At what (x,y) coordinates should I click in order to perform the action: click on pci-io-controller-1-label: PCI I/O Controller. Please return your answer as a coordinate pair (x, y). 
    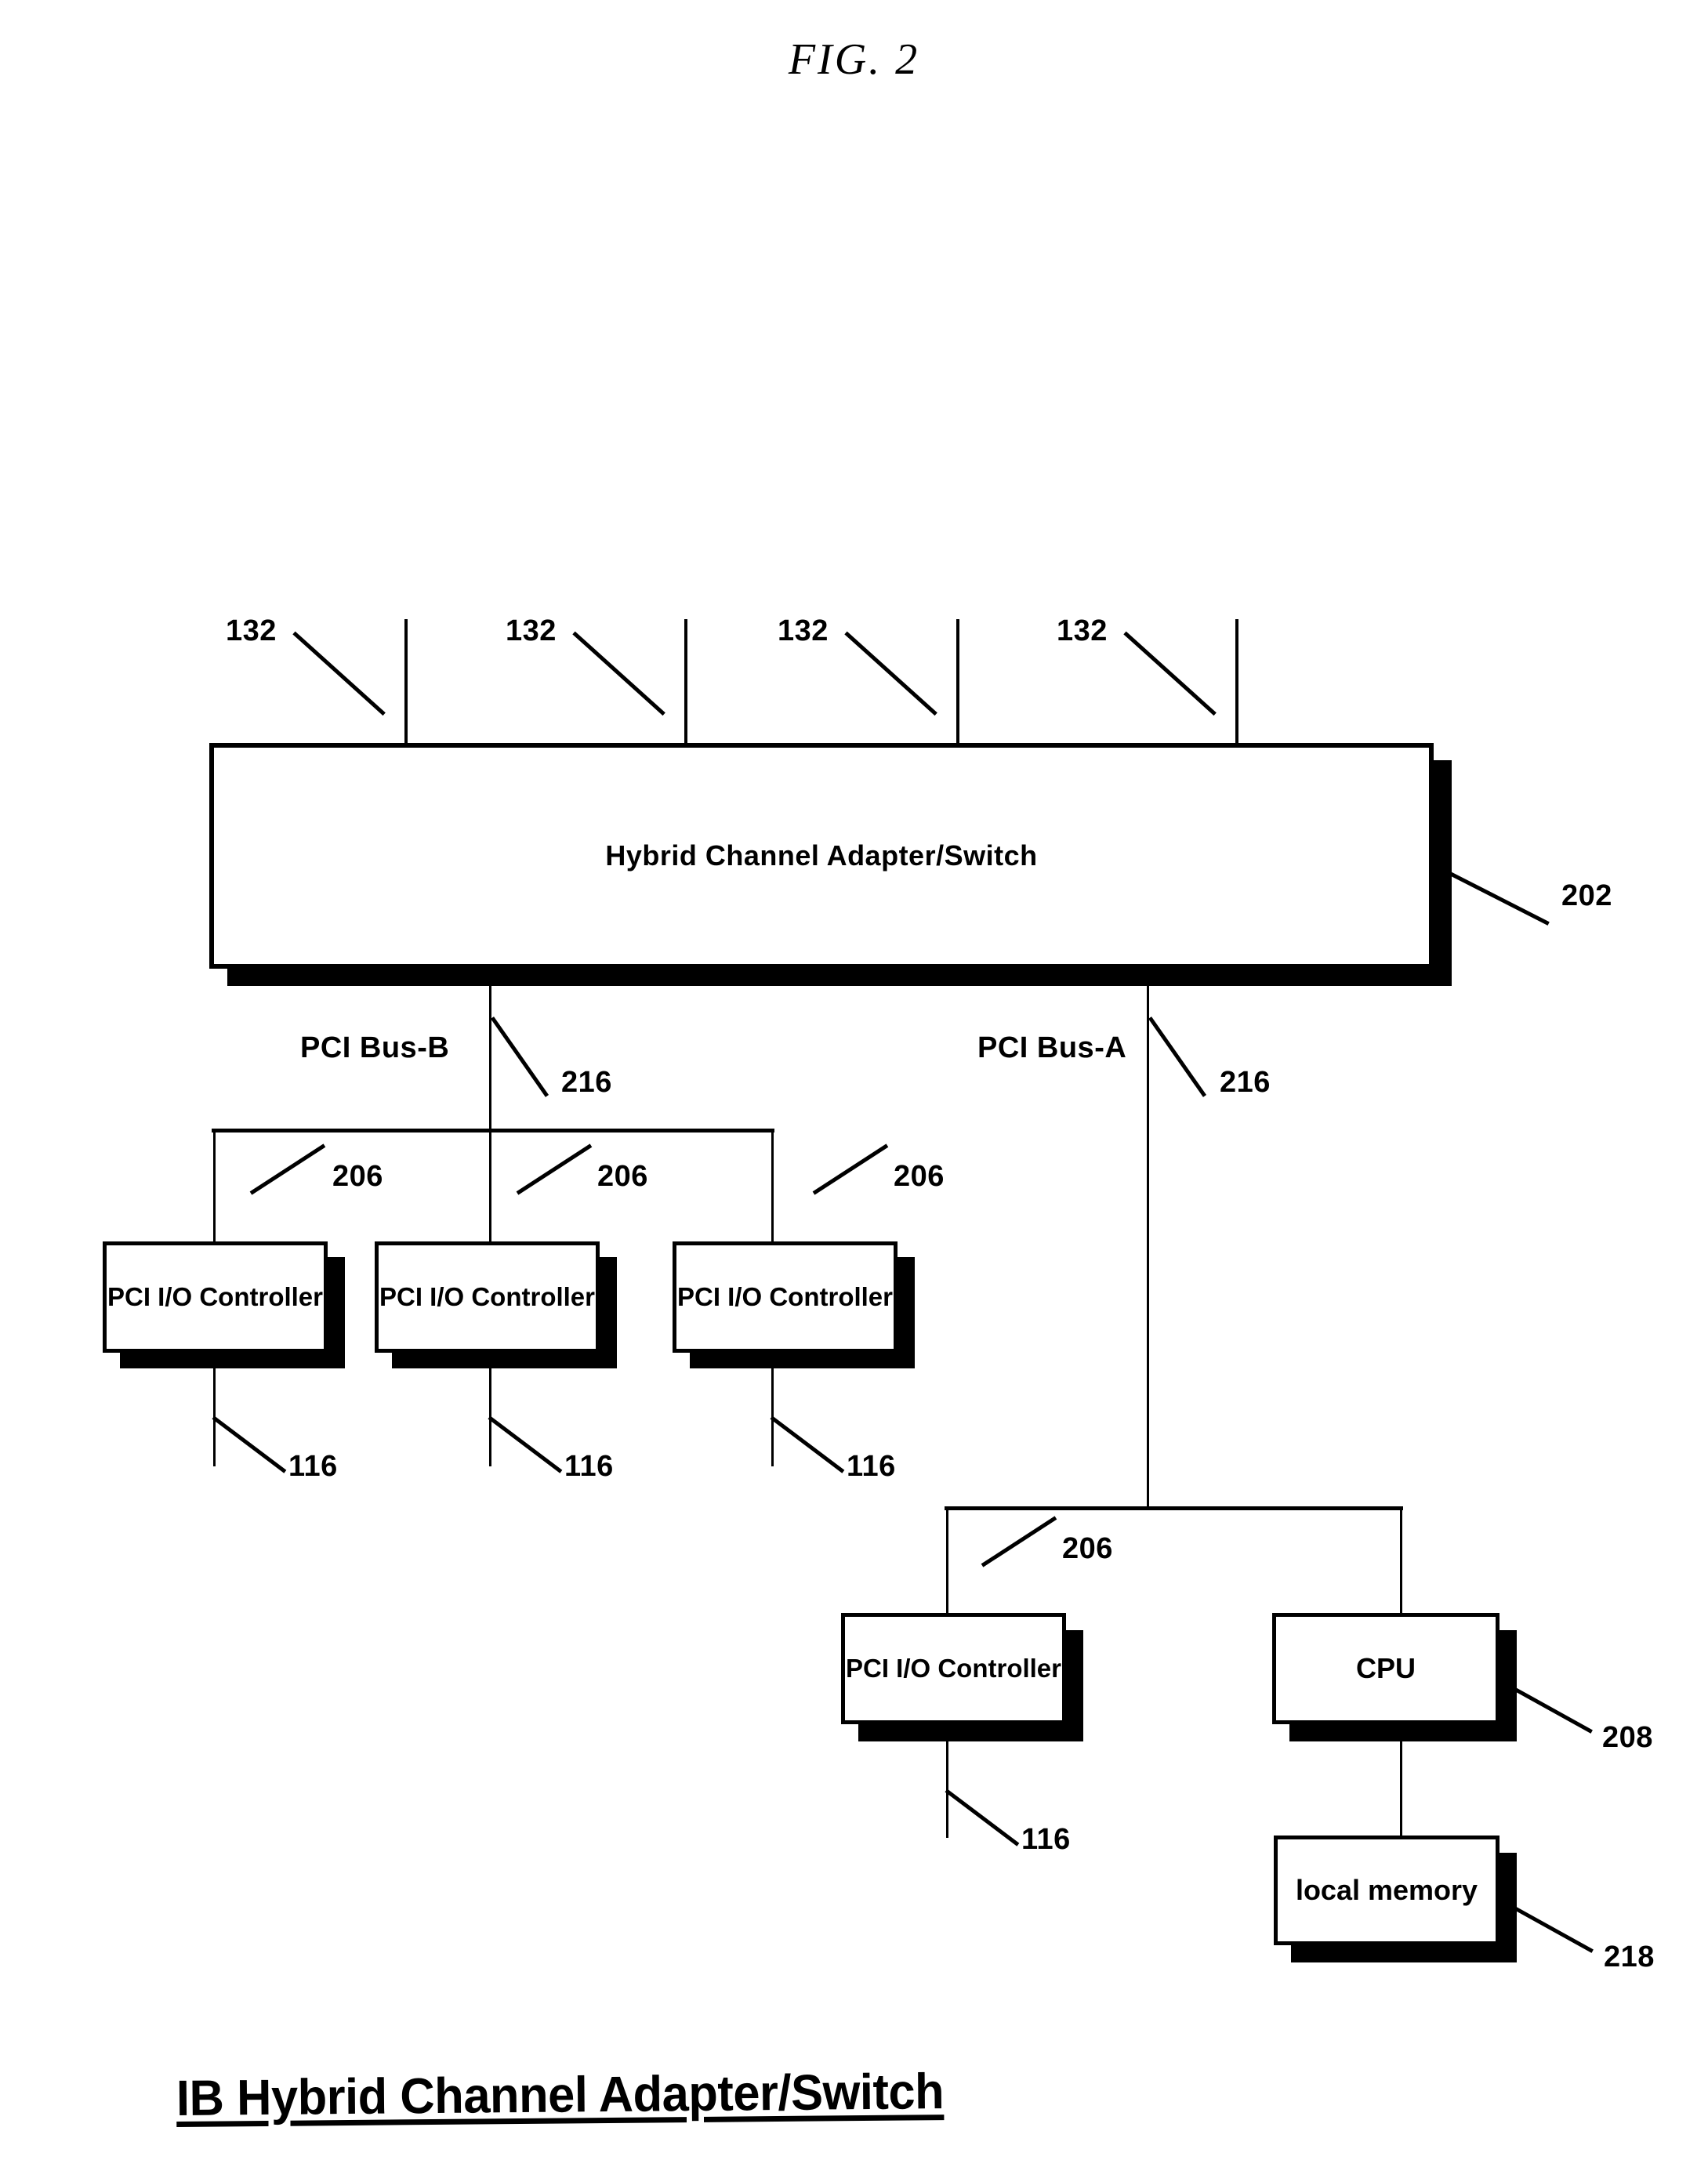
    Looking at the image, I should click on (215, 1296).